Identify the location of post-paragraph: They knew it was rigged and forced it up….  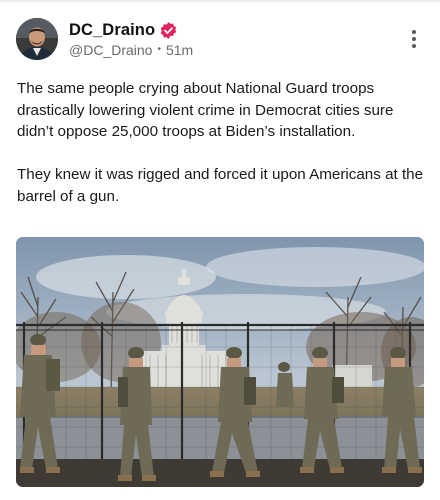
(220, 185).